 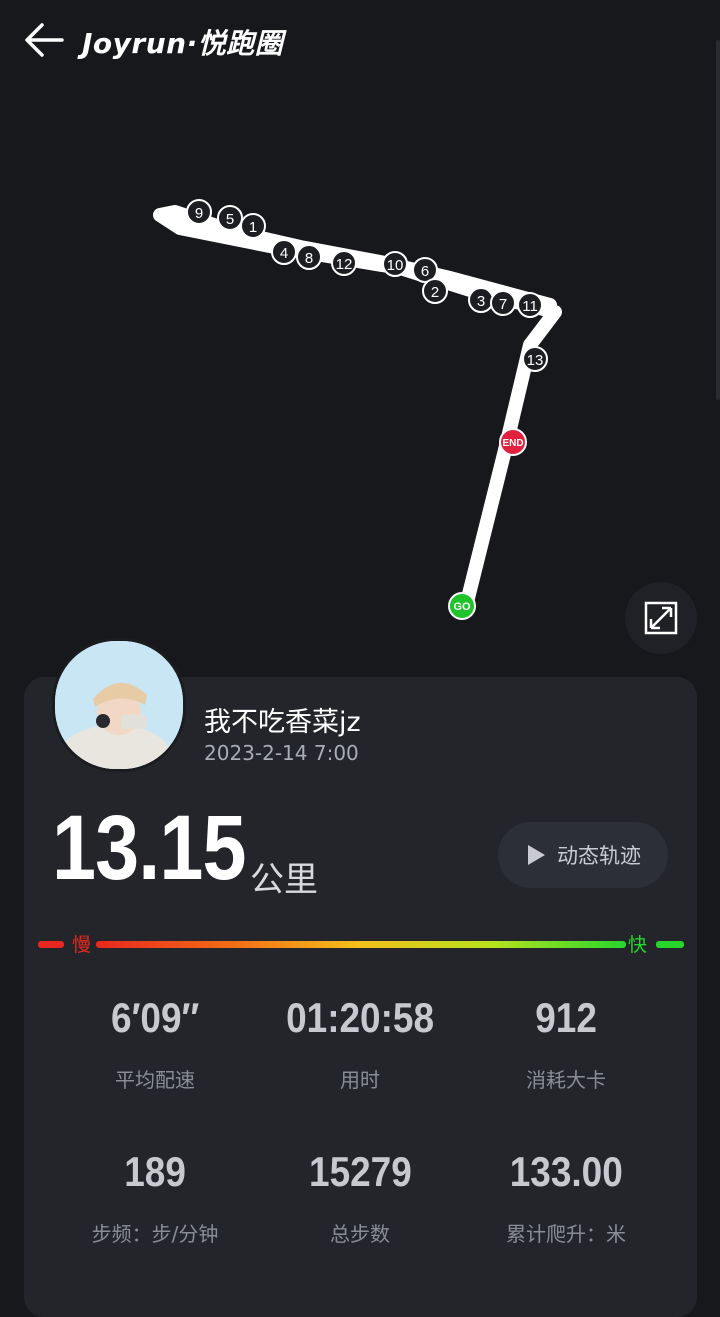 I want to click on end-marker-label: END, so click(x=512, y=443).